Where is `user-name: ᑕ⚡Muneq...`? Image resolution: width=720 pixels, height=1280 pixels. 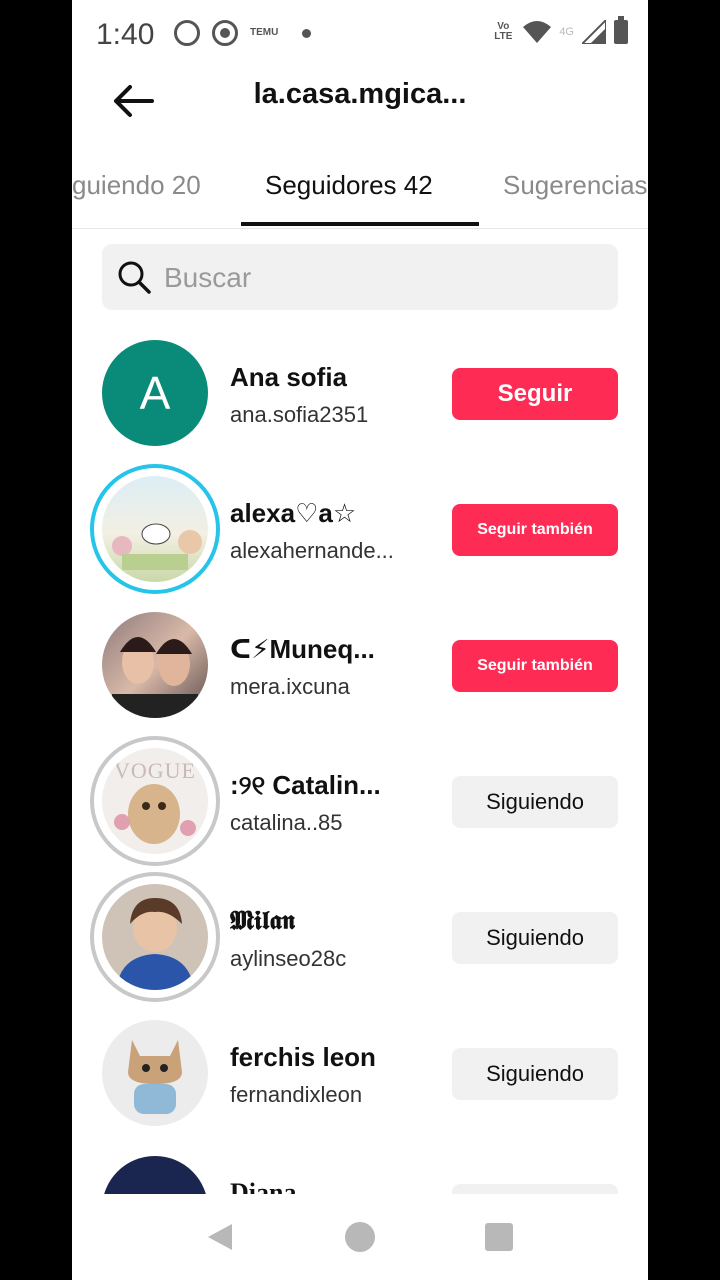 user-name: ᑕ⚡Muneq... is located at coordinates (302, 649).